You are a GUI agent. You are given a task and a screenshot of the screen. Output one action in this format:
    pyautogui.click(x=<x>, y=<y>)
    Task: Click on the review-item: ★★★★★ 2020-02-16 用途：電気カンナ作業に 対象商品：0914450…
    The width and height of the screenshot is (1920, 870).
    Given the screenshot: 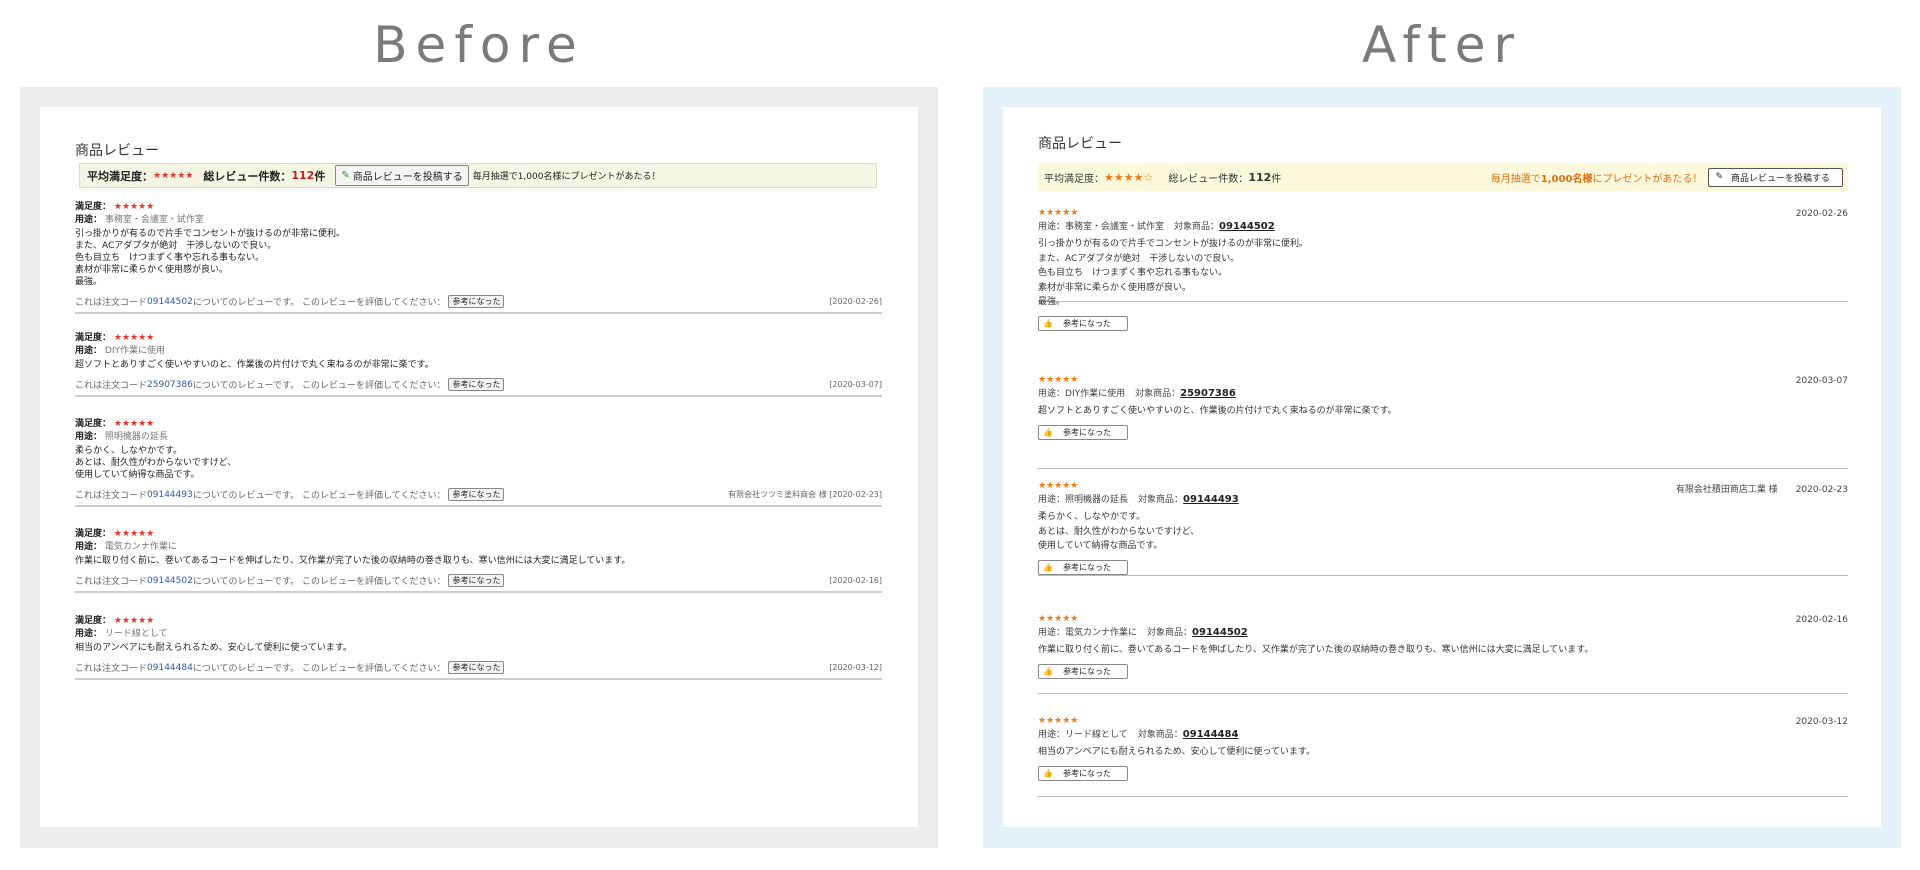 What is the action you would take?
    pyautogui.click(x=1443, y=653)
    